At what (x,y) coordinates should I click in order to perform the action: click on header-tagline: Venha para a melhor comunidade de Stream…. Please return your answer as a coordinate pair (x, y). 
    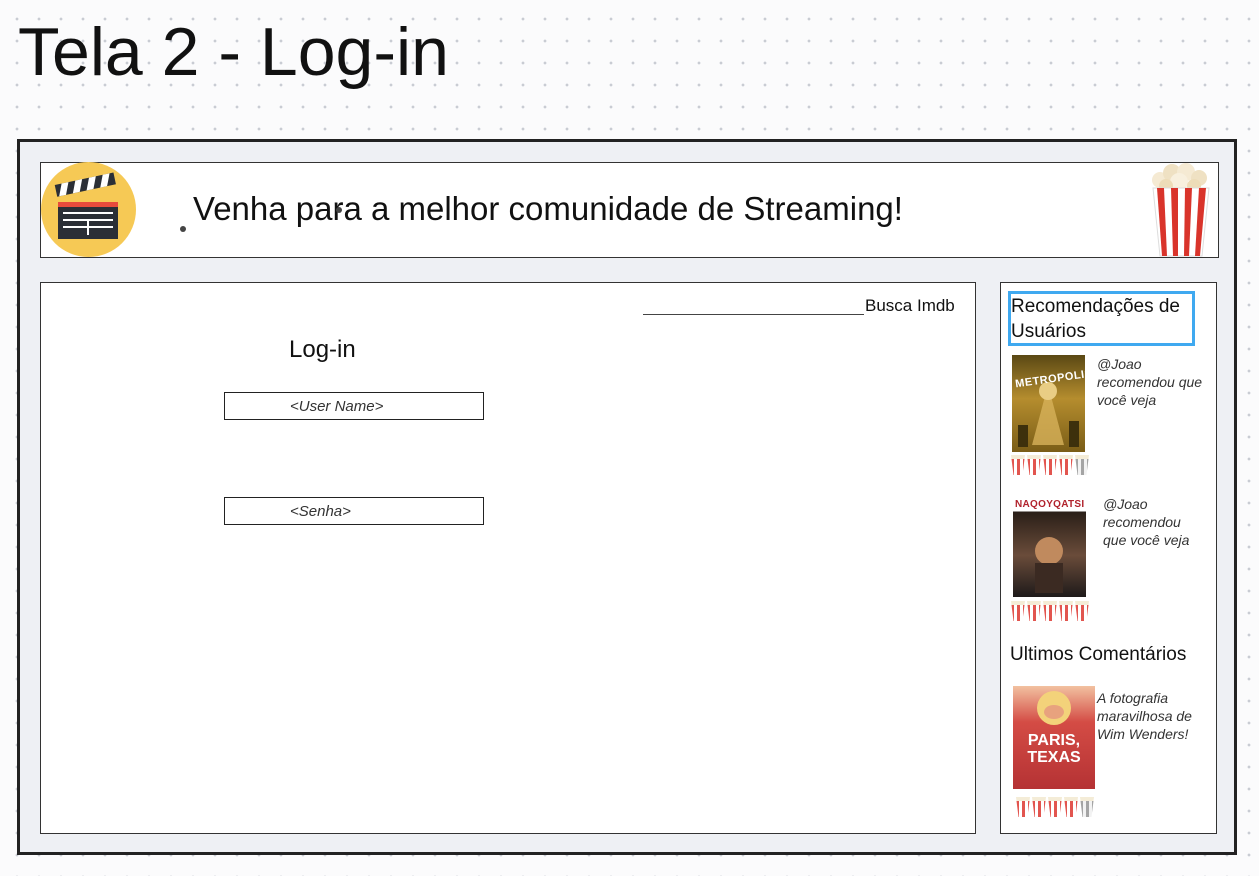
    Looking at the image, I should click on (548, 208).